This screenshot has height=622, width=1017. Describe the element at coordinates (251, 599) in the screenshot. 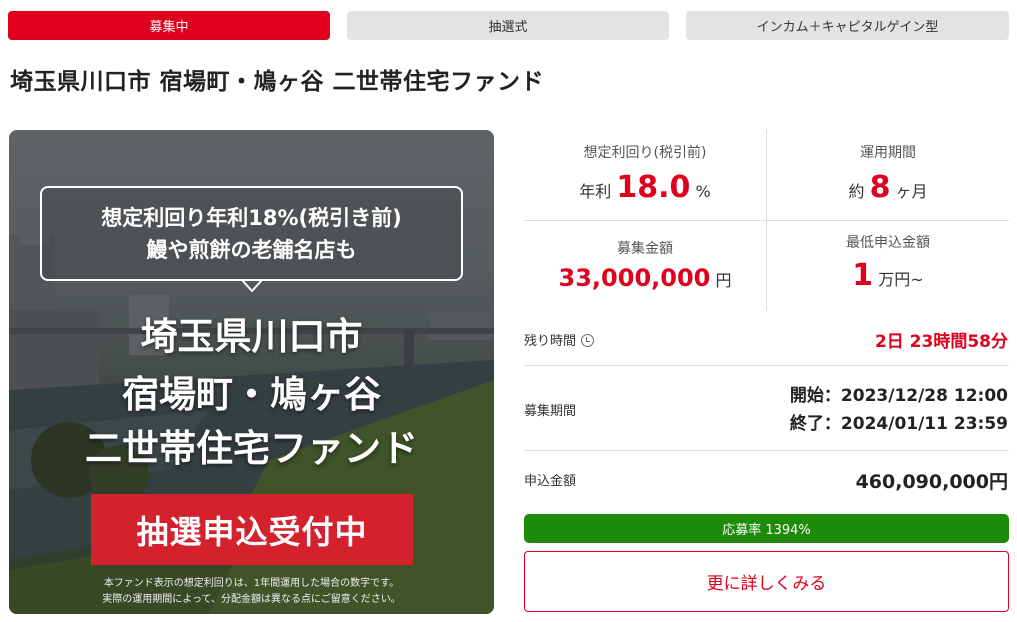

I see `disclaimer-line-2: 実際の運用期間によって、分配金額は異なる点にご留意ください。` at that location.